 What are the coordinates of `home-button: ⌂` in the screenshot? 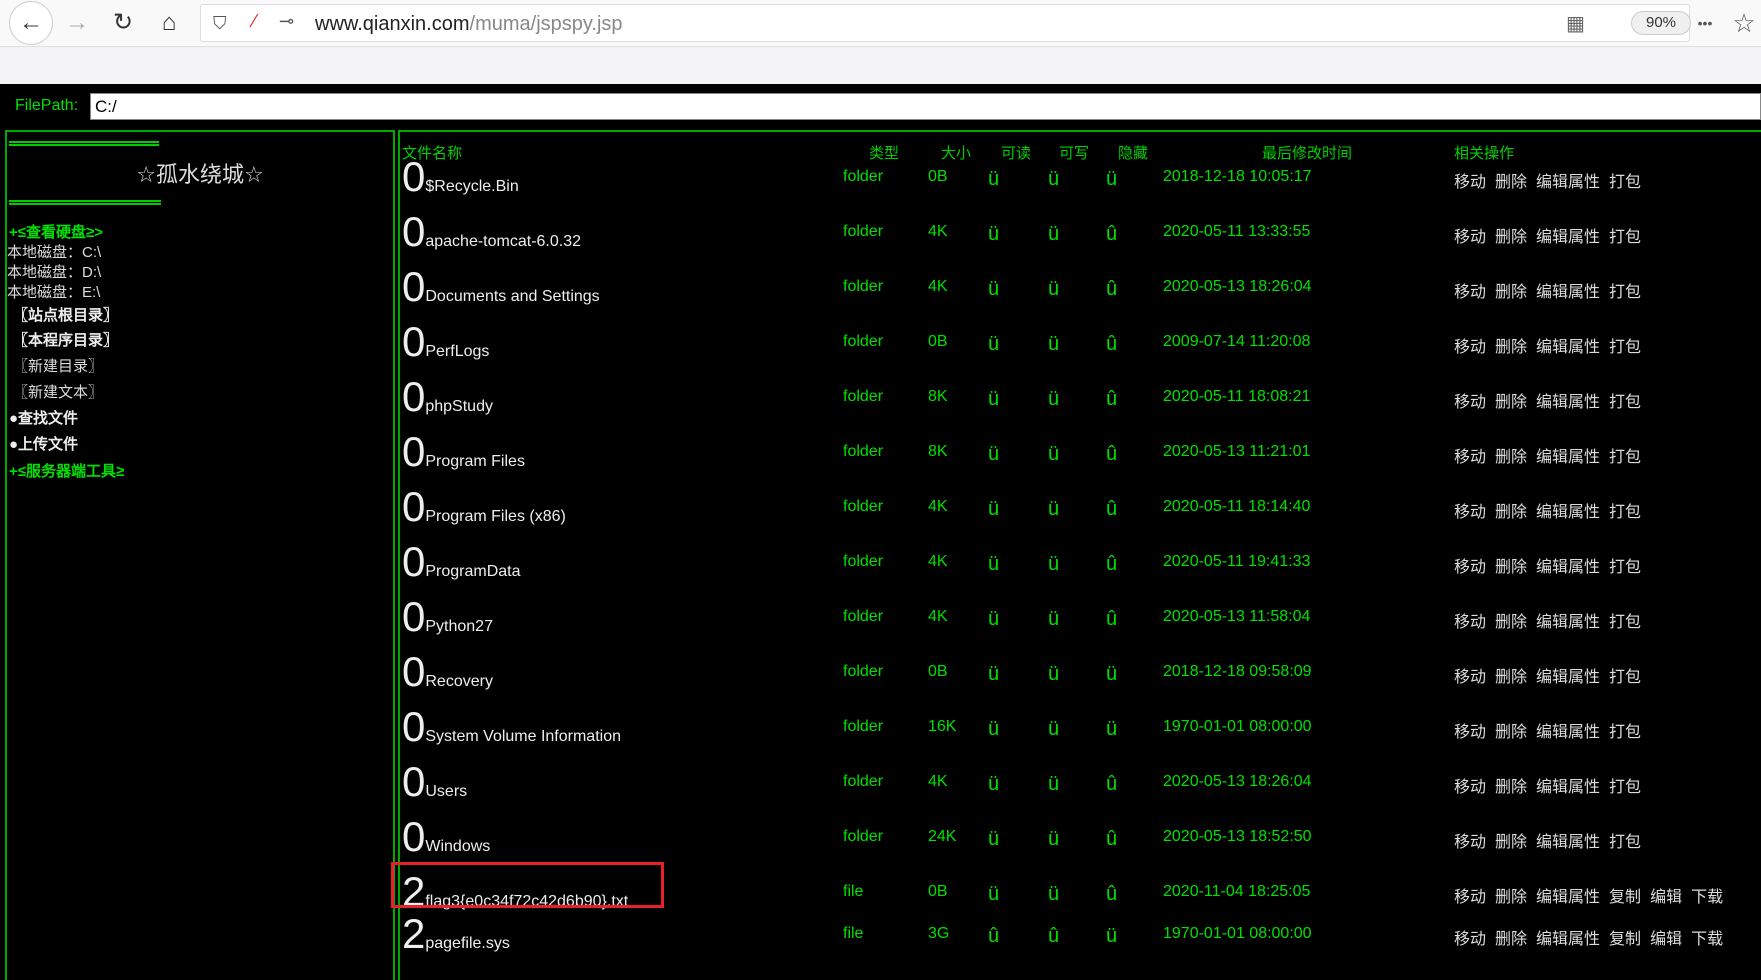 It's located at (169, 23).